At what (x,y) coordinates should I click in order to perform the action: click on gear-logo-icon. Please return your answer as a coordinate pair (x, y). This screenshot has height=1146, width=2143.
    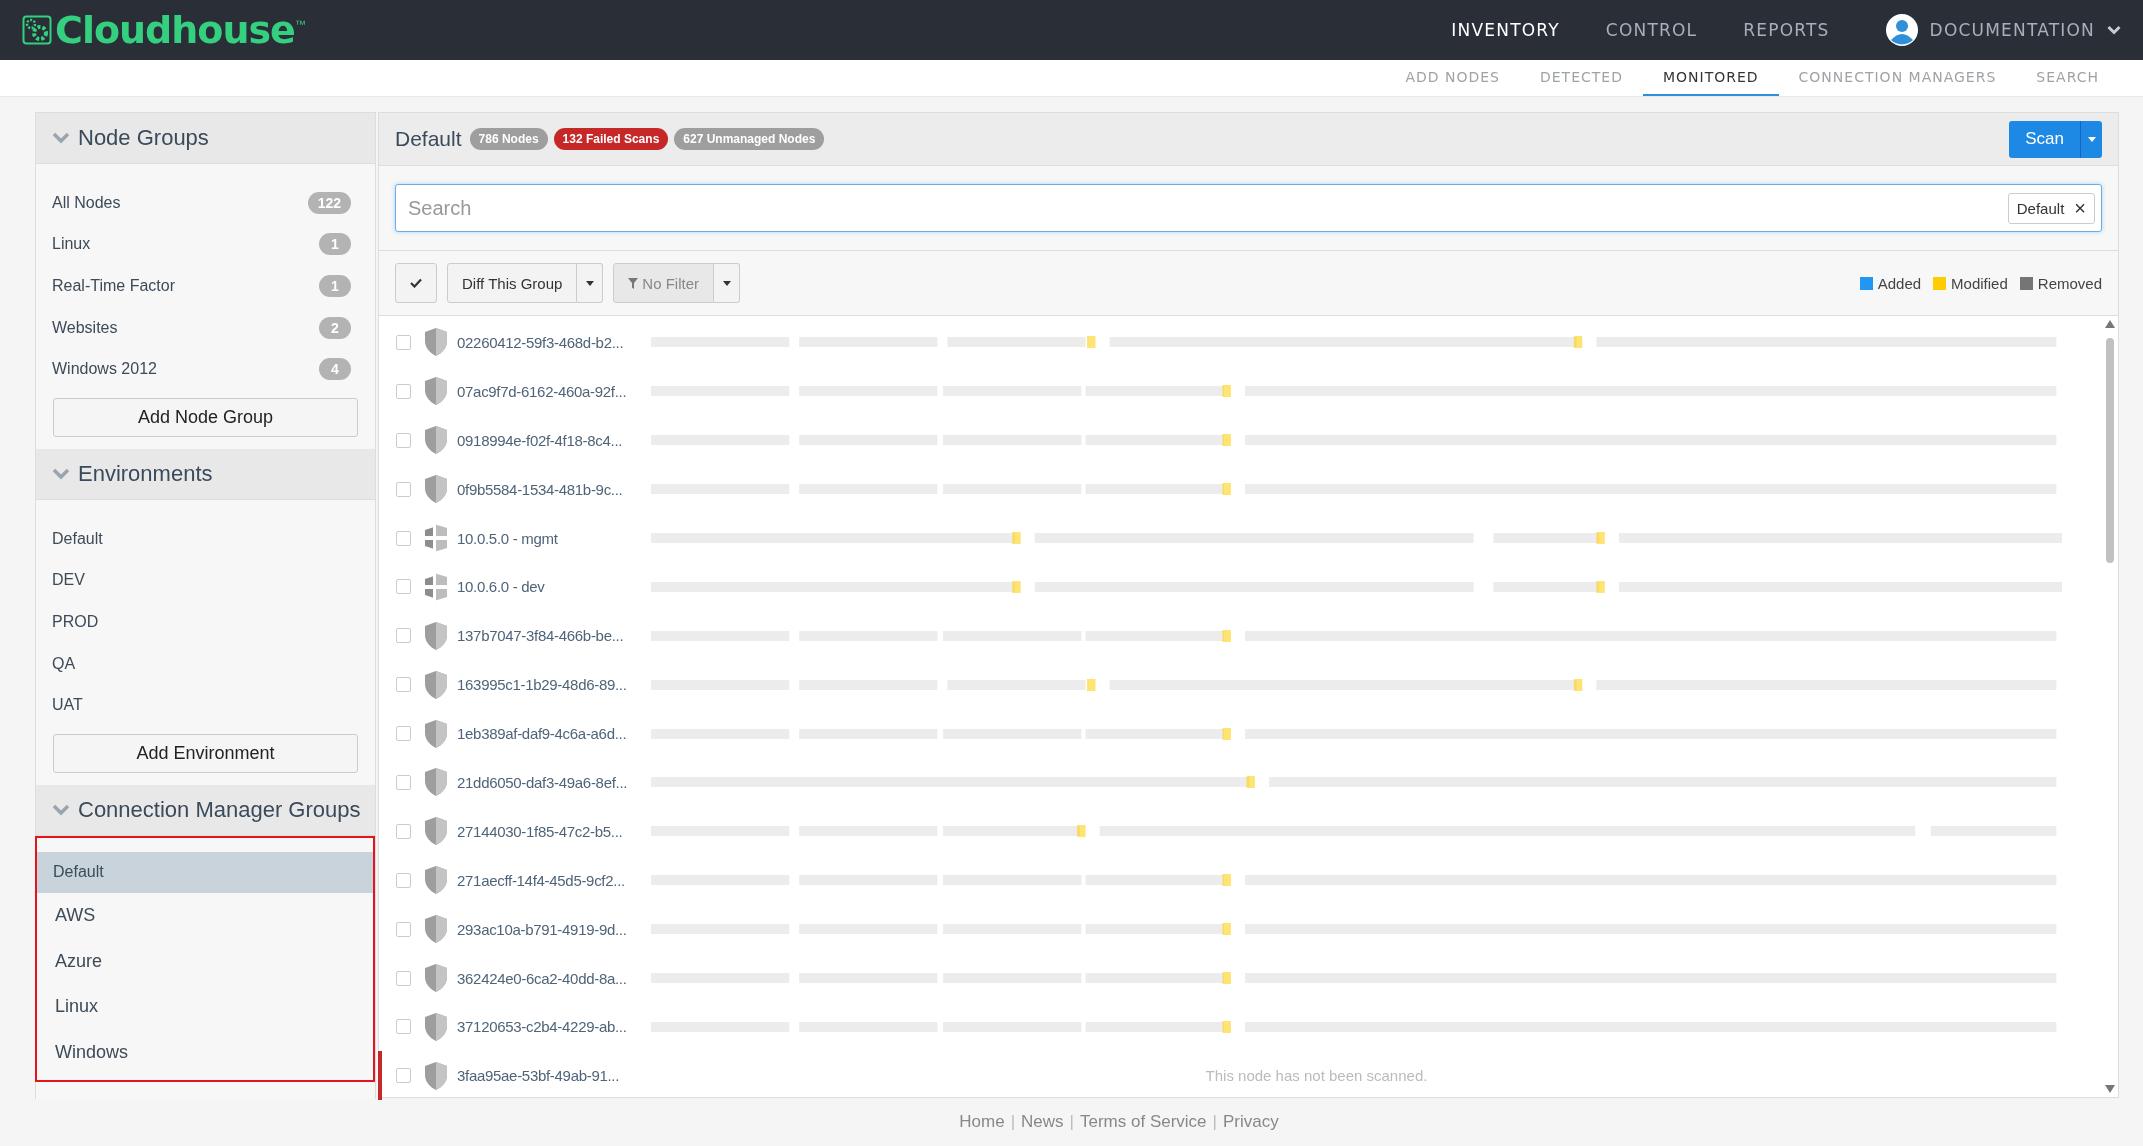
    Looking at the image, I should click on (37, 30).